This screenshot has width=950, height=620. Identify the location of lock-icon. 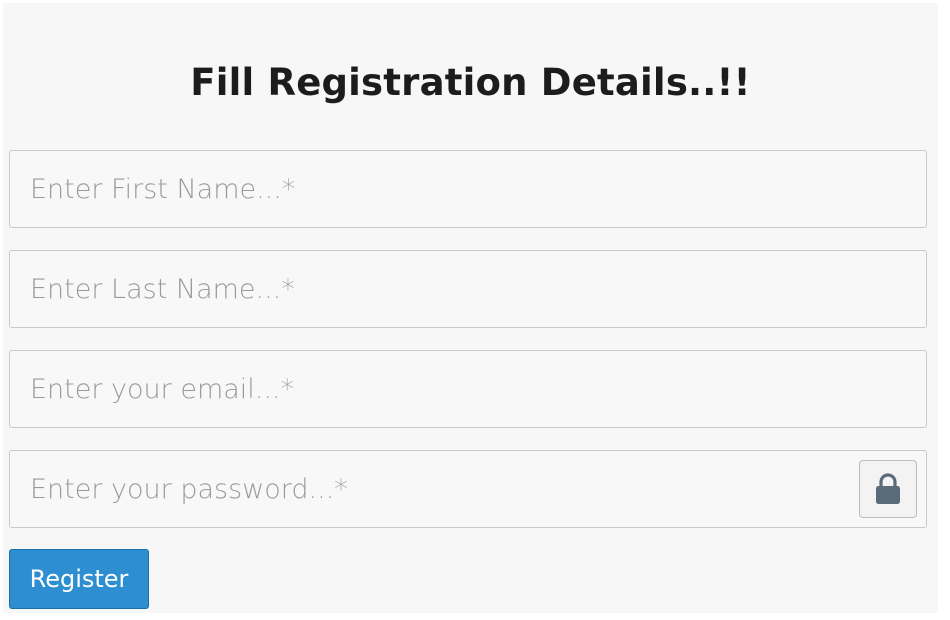
(888, 488).